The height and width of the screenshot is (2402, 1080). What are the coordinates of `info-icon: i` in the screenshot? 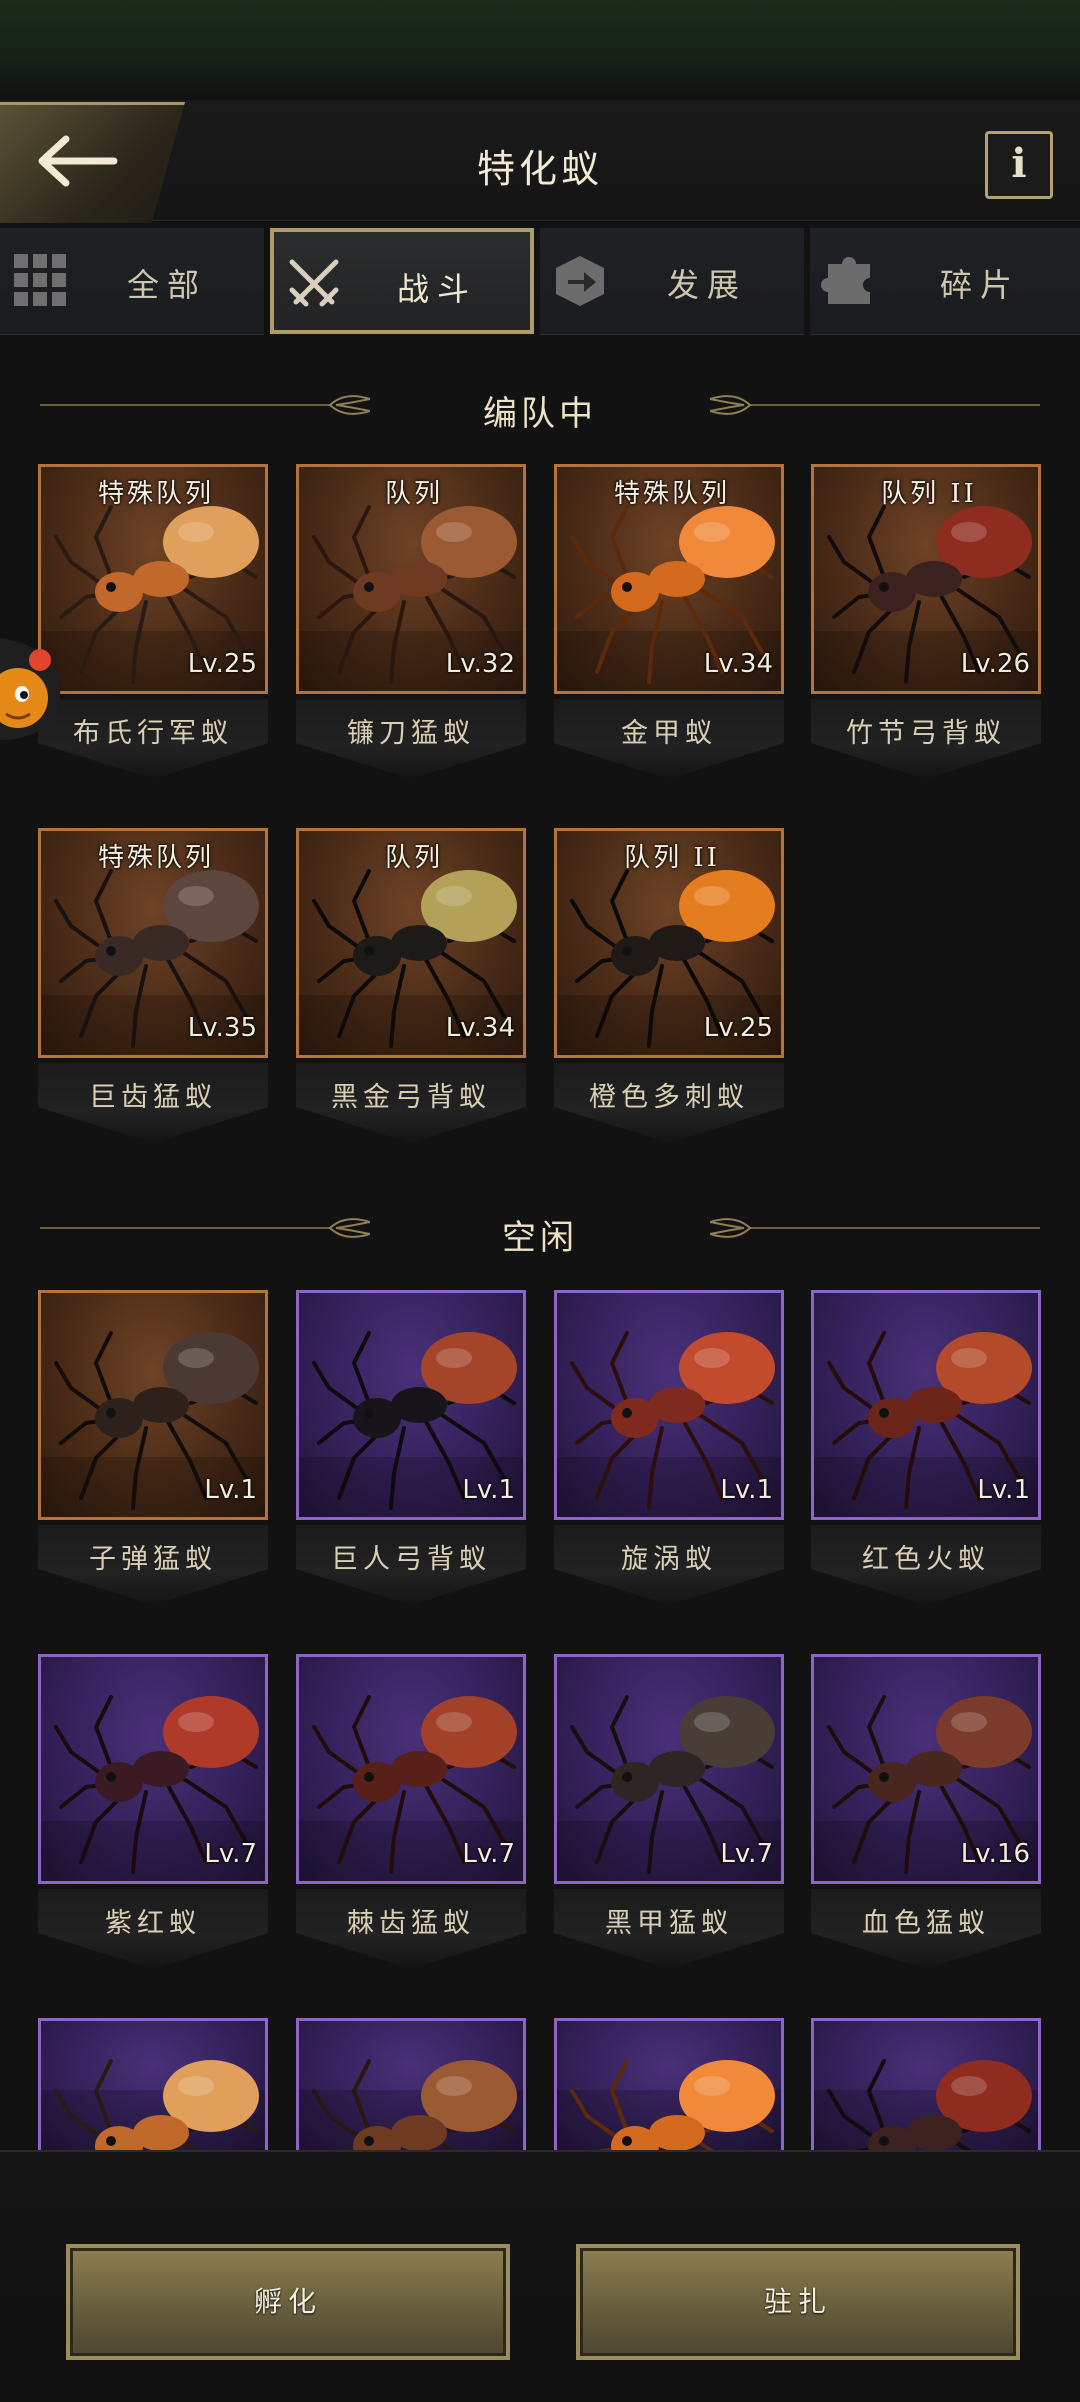 It's located at (1019, 163).